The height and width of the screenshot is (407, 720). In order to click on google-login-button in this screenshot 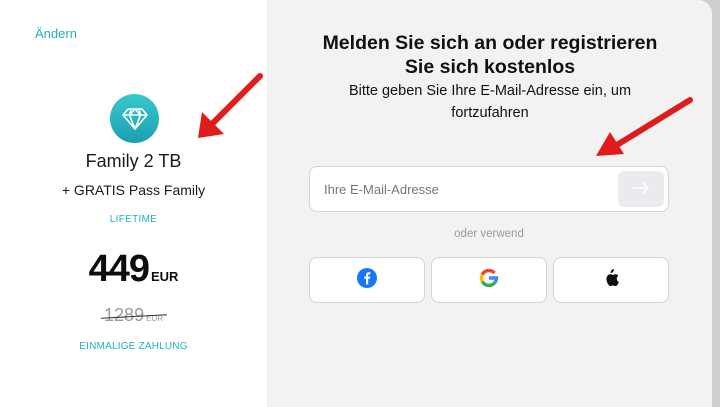, I will do `click(489, 280)`.